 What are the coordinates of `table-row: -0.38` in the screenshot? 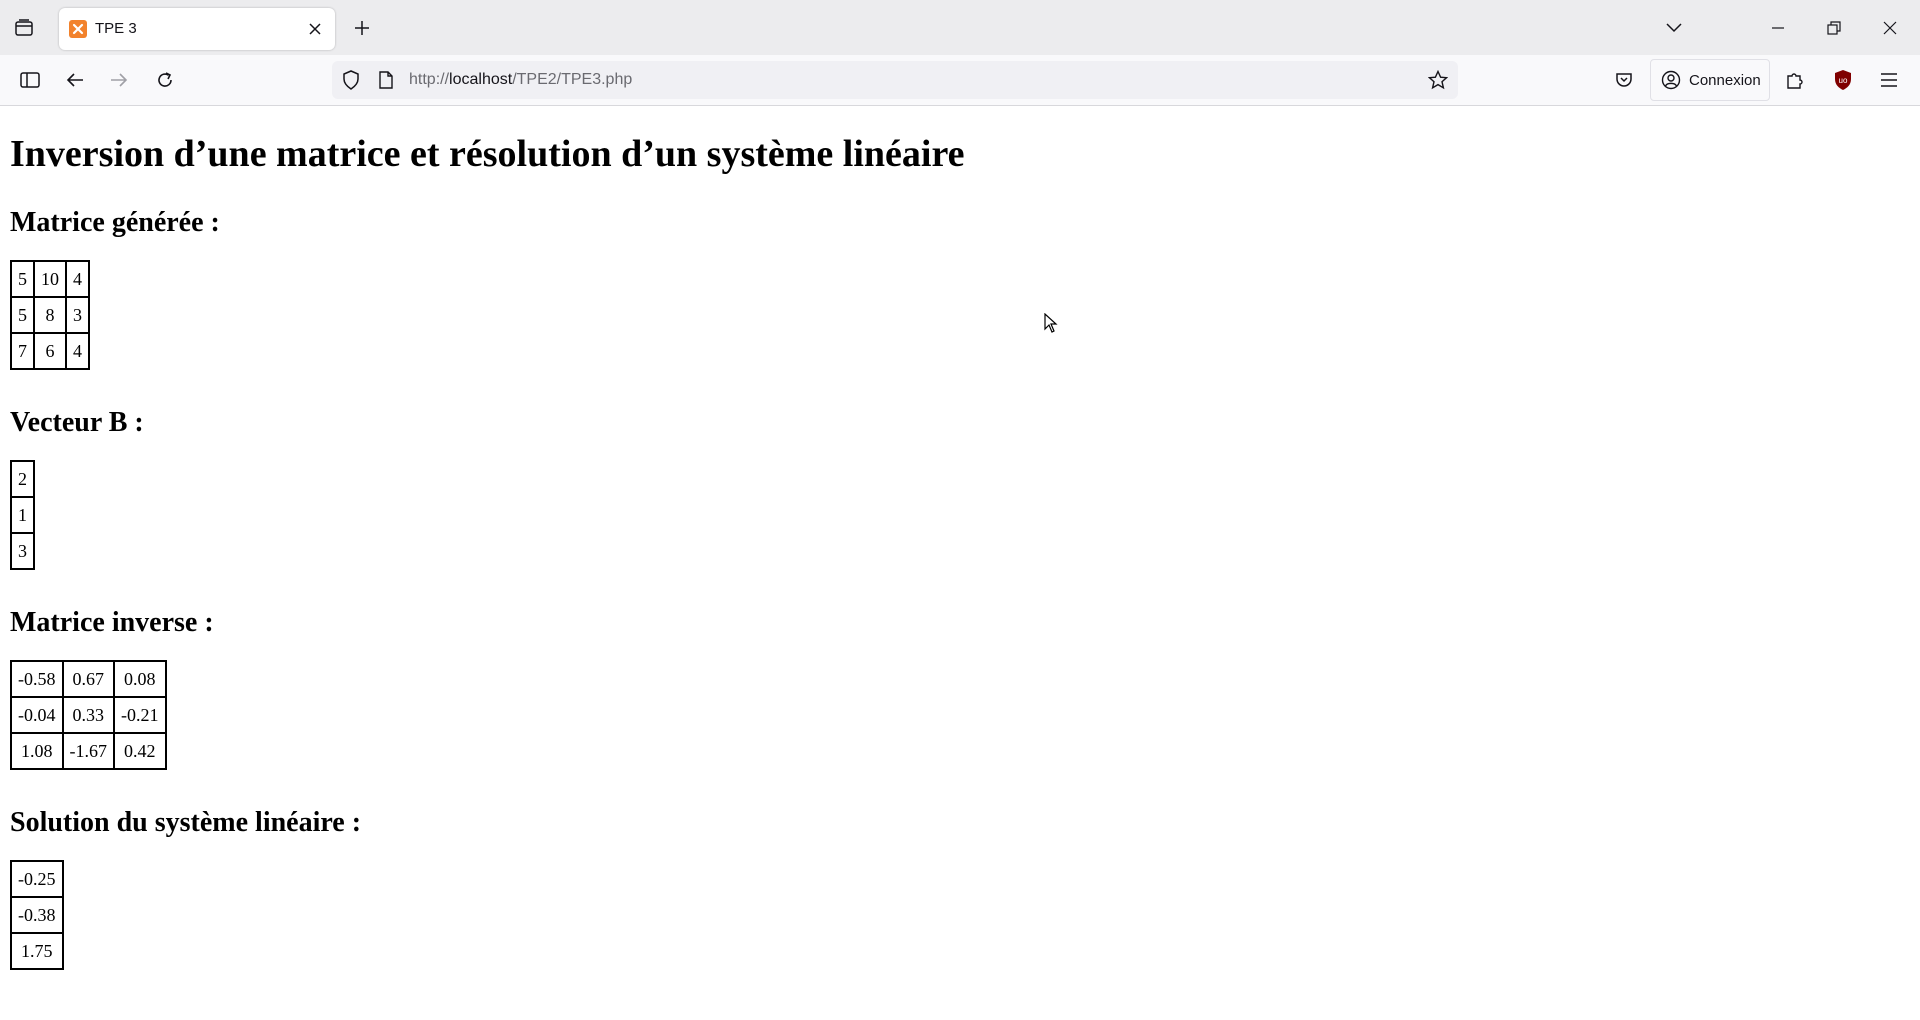 It's located at (37, 915).